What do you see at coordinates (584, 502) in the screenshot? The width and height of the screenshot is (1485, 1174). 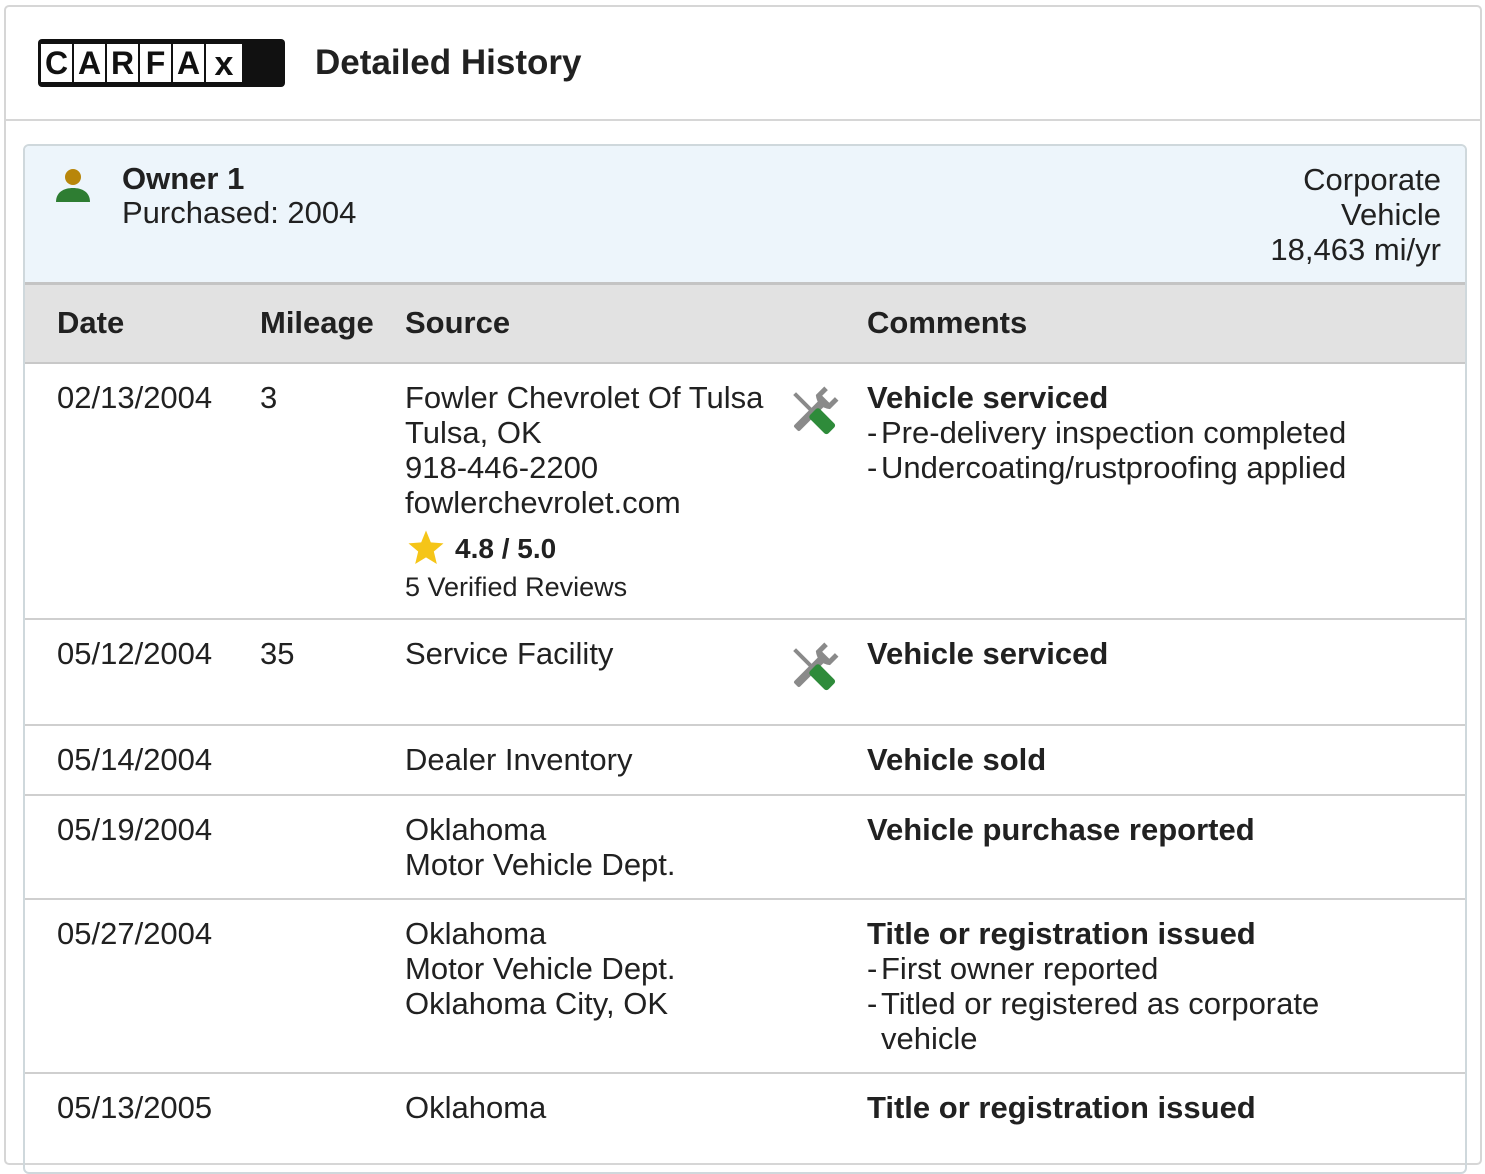 I see `source-website-link: fowlerchevrolet.com` at bounding box center [584, 502].